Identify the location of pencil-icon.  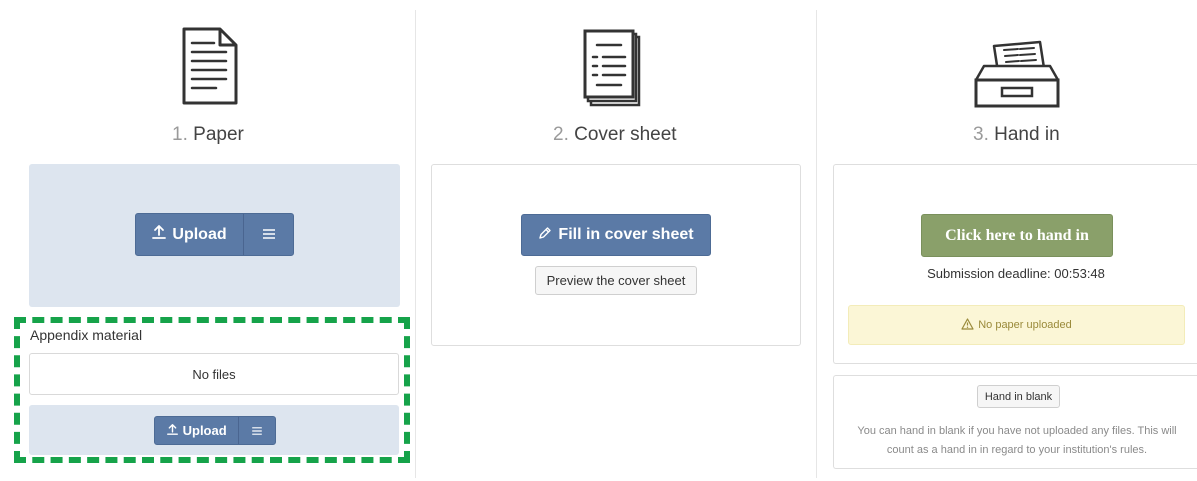
(545, 235).